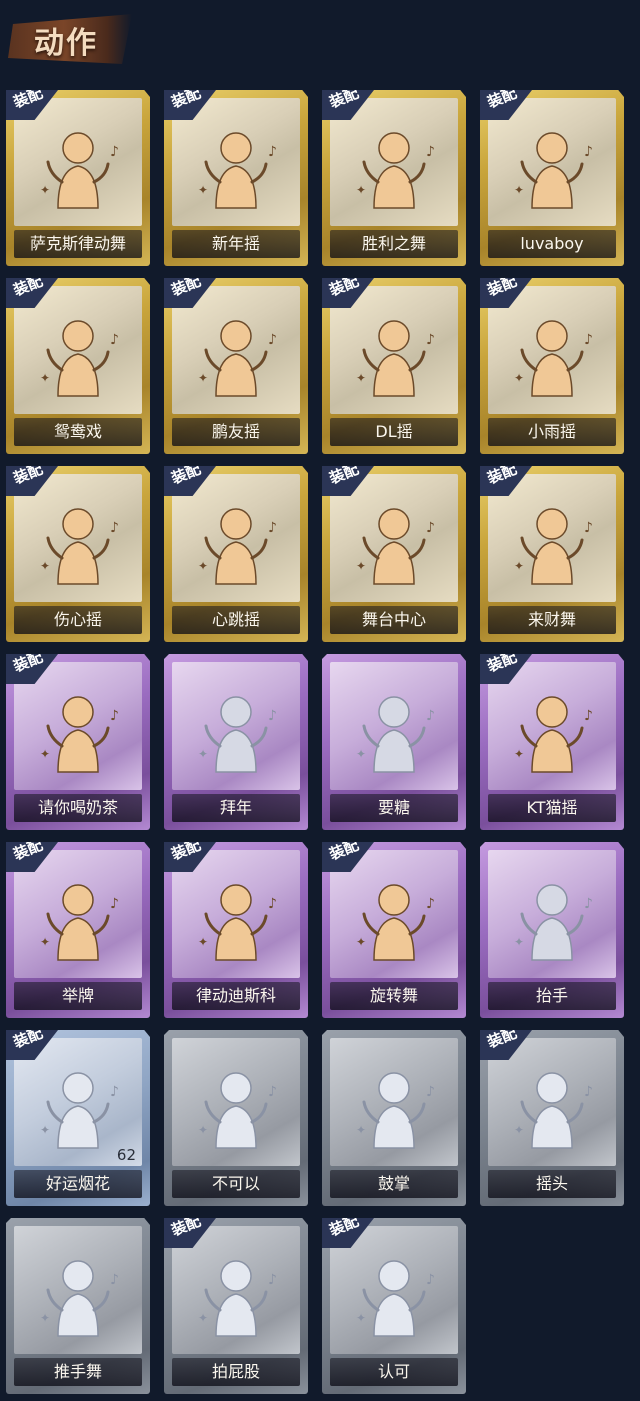 The image size is (640, 1401). I want to click on action-card: ♪ ✦ 拍屁股 装配, so click(236, 1306).